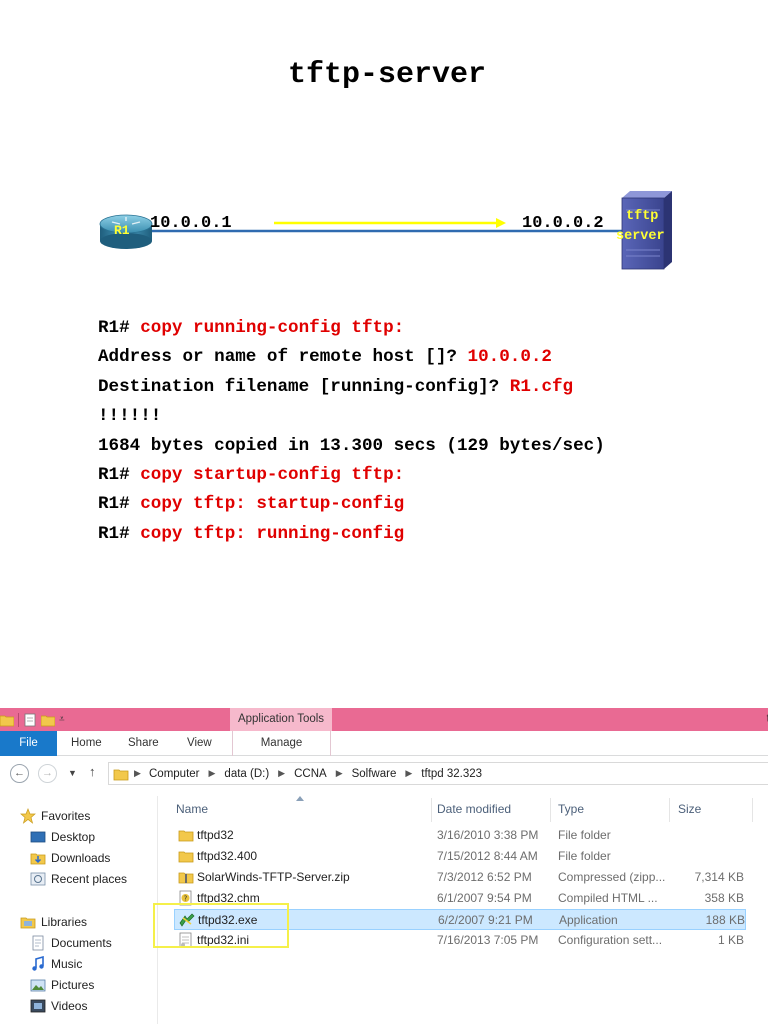 The width and height of the screenshot is (768, 1024). What do you see at coordinates (86, 743) in the screenshot?
I see `tab-home: Home` at bounding box center [86, 743].